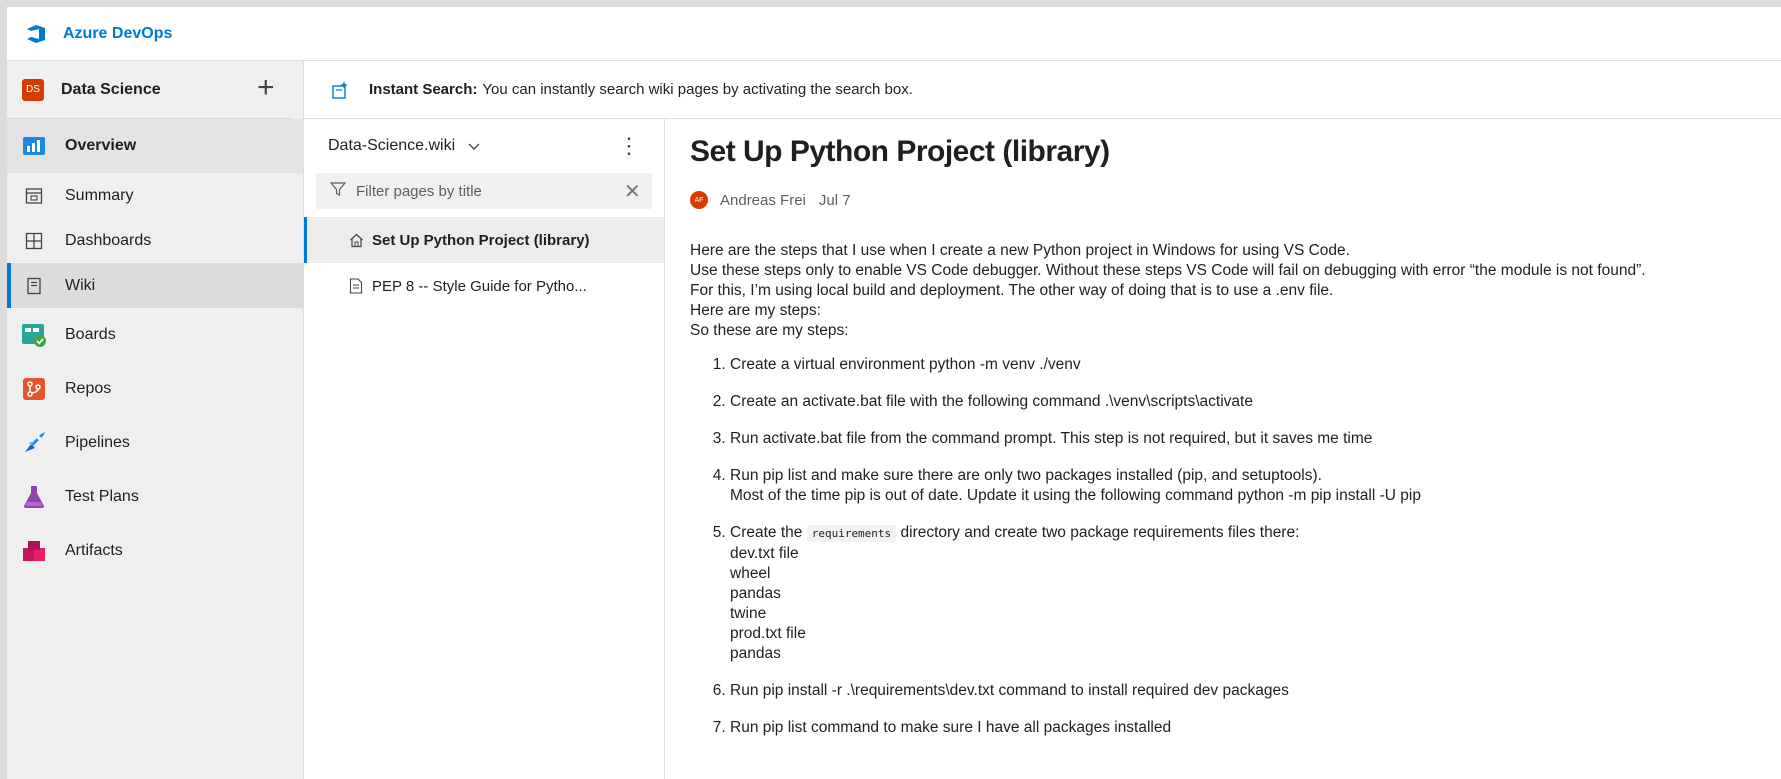 This screenshot has width=1781, height=779. Describe the element at coordinates (155, 195) in the screenshot. I see `nav-item-summary: Summary` at that location.